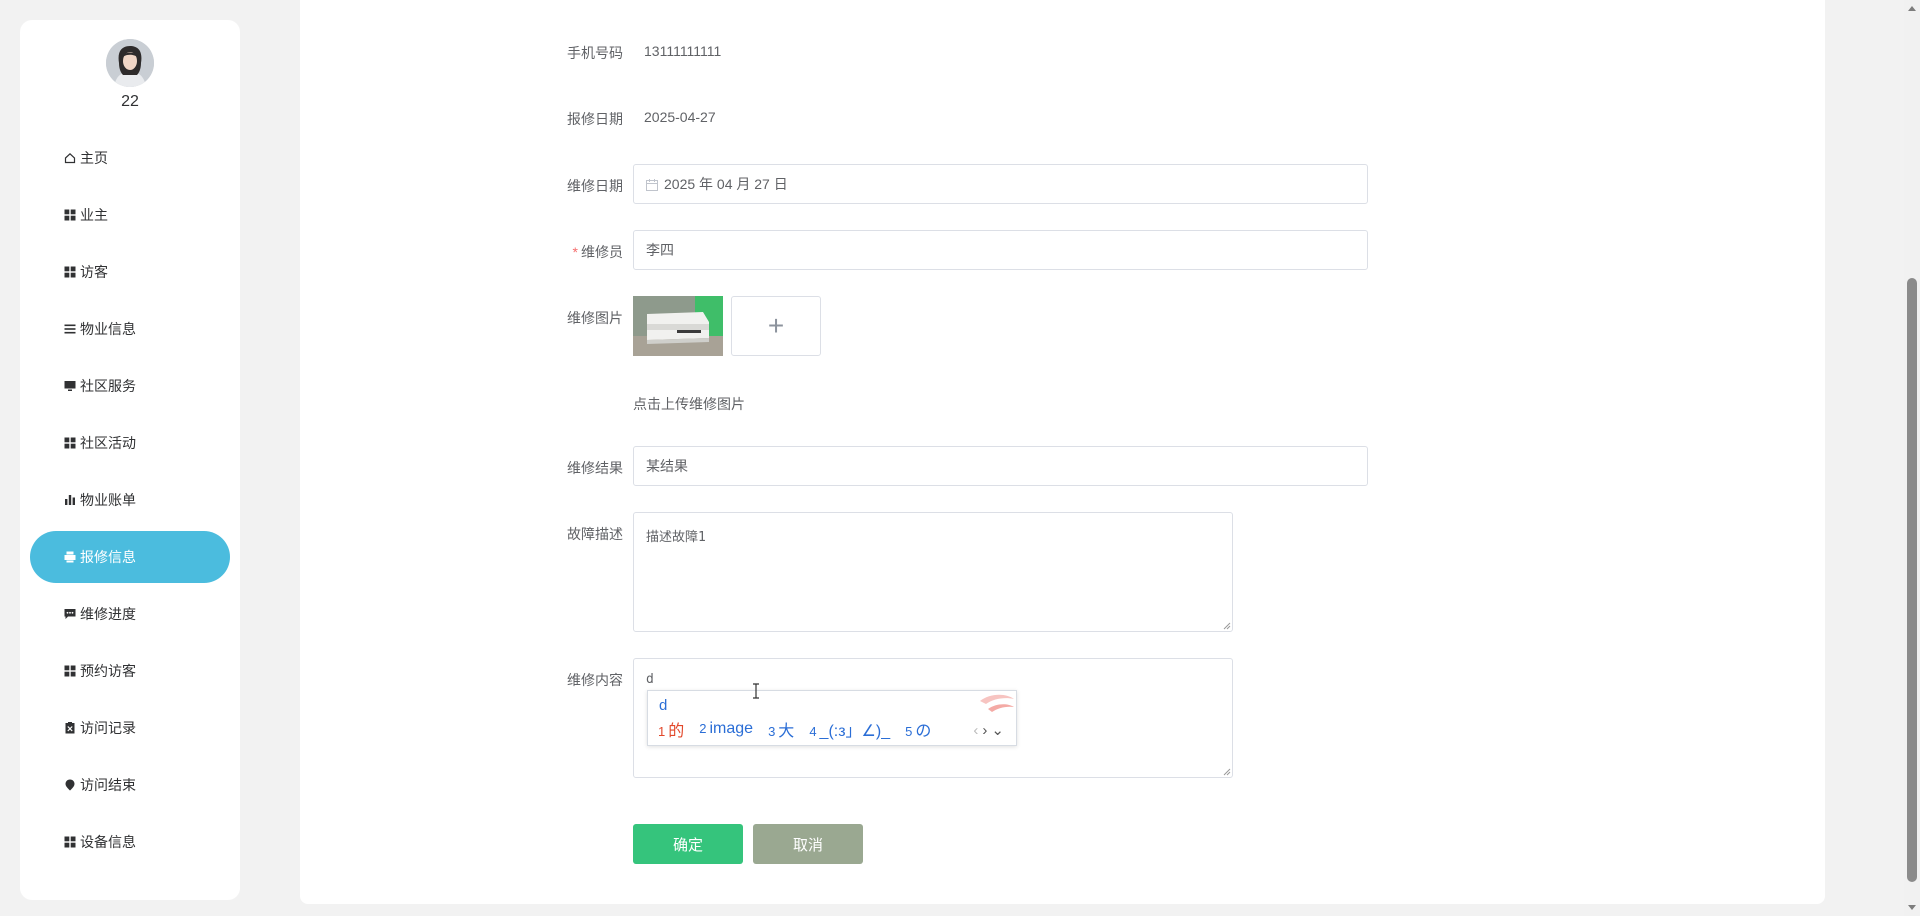 This screenshot has width=1920, height=916. Describe the element at coordinates (130, 215) in the screenshot. I see `sidebar-item-owners: 业主` at that location.